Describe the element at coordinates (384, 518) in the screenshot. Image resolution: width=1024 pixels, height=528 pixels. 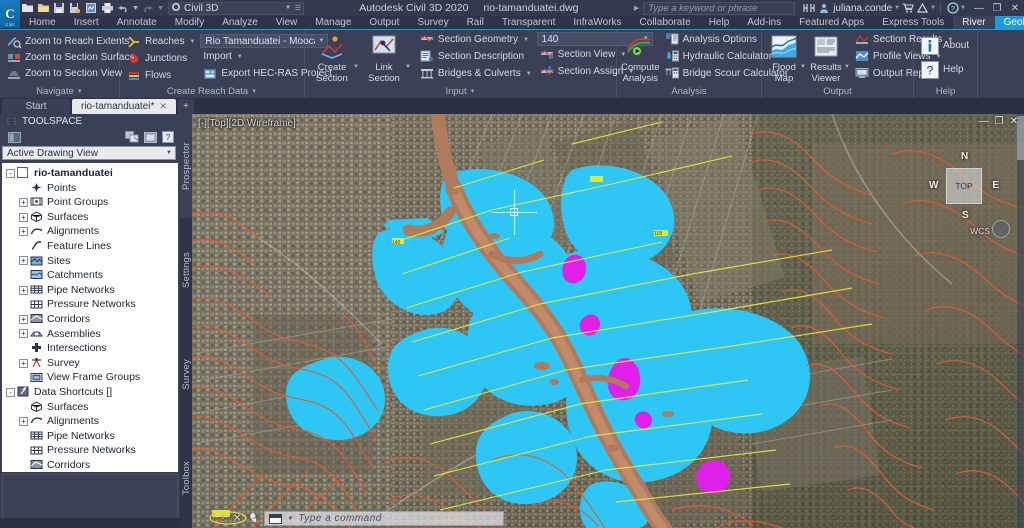
I see `command-input: ▼ Type a command` at that location.